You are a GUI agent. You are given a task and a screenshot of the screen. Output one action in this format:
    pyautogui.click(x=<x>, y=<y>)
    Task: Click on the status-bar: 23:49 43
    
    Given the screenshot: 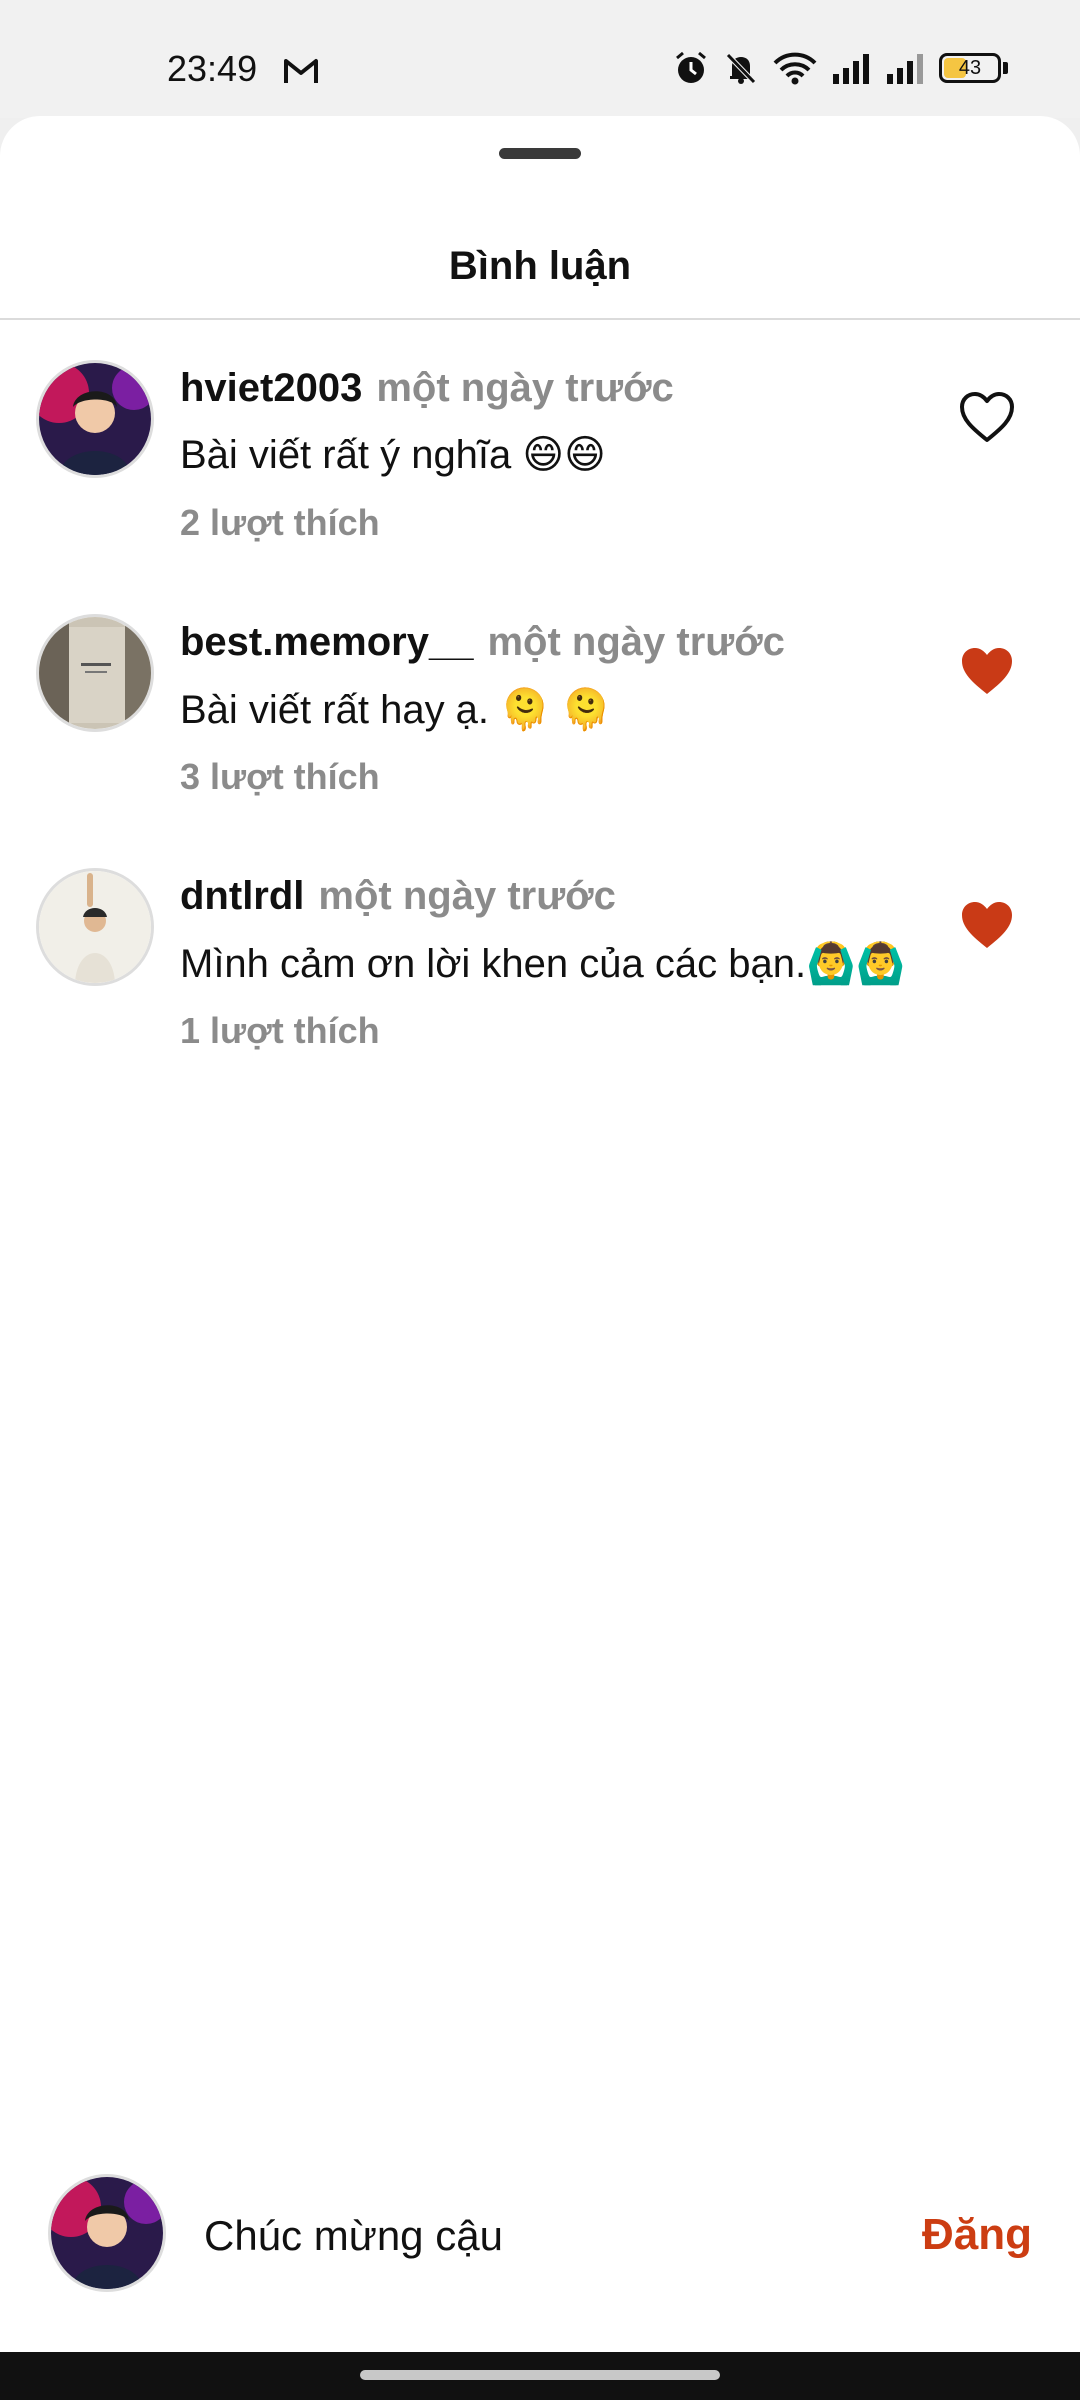 What is the action you would take?
    pyautogui.click(x=540, y=59)
    